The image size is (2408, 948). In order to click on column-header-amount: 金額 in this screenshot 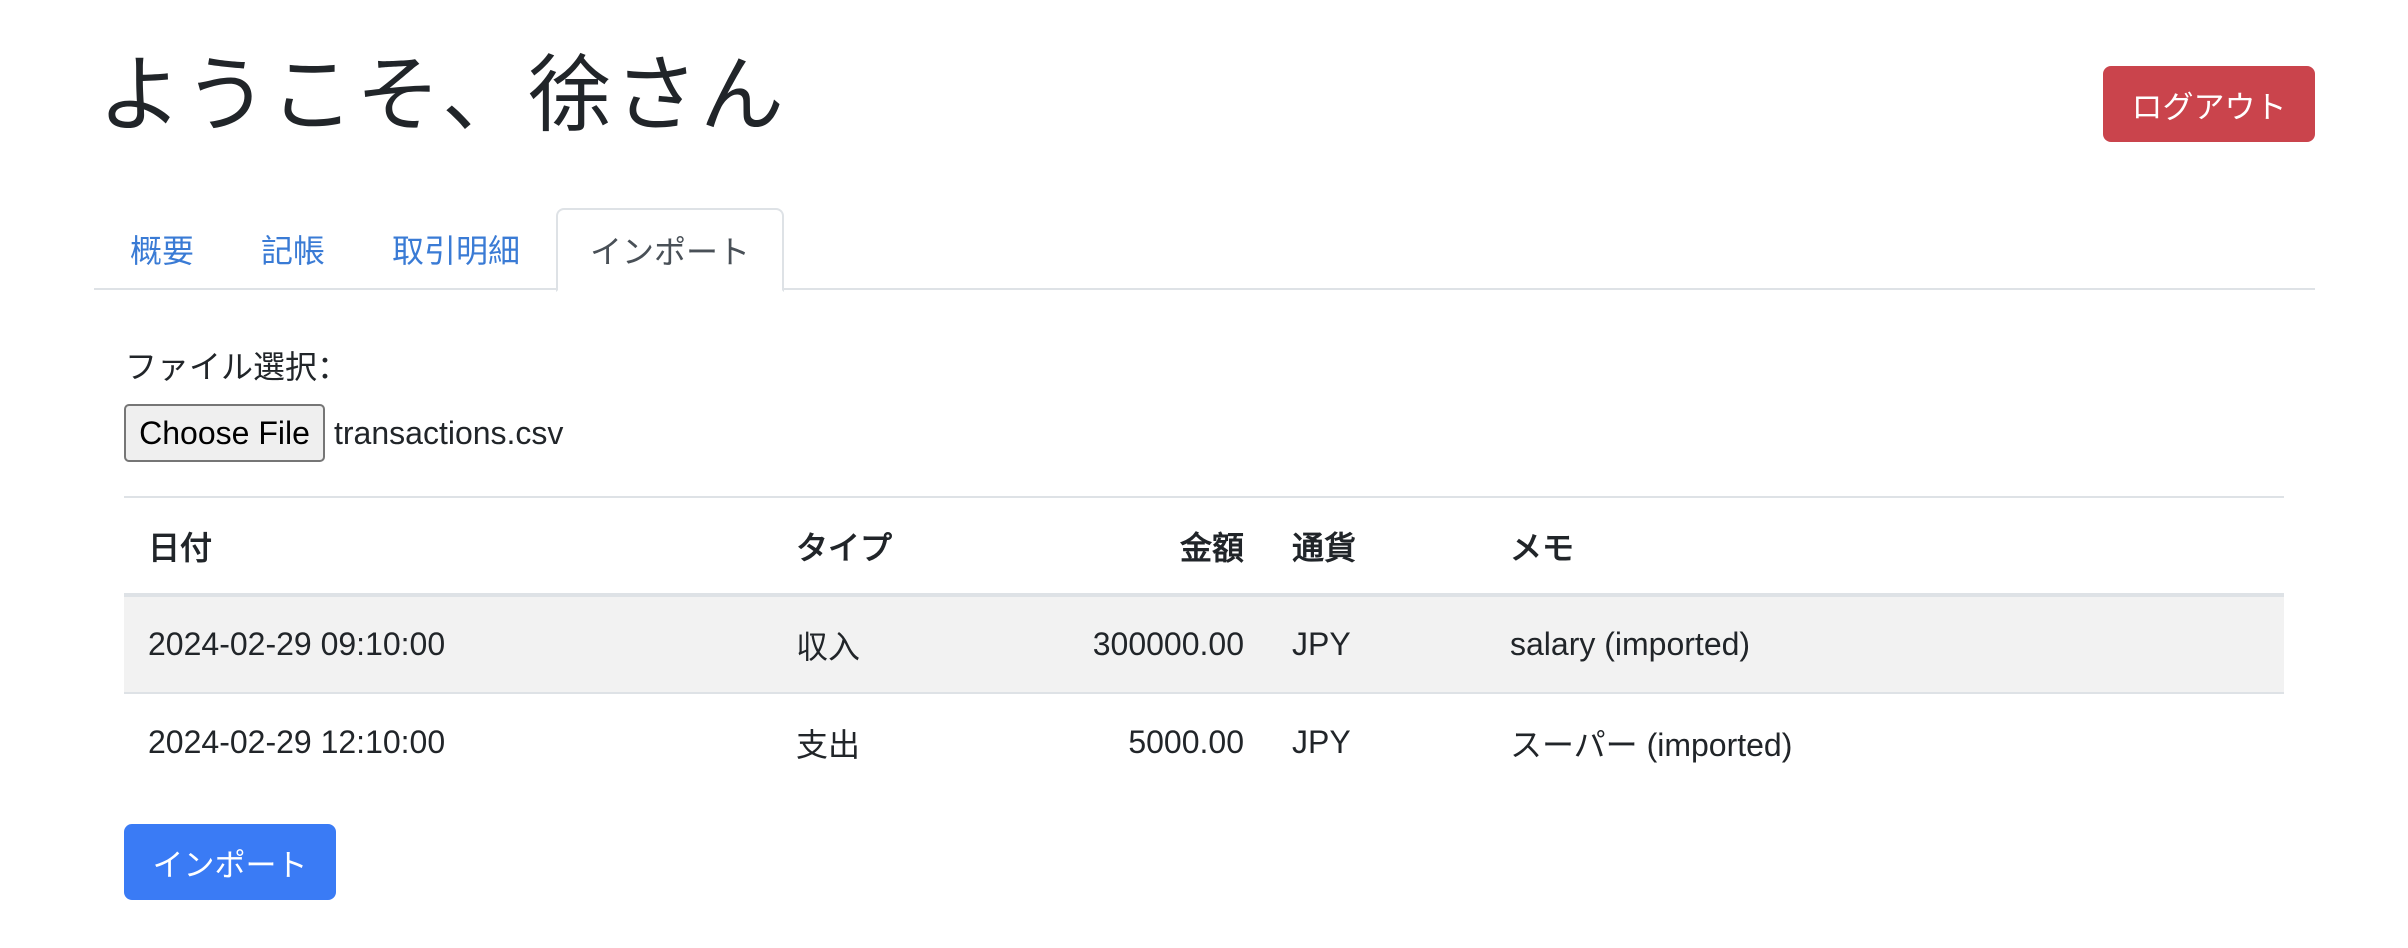, I will do `click(1211, 547)`.